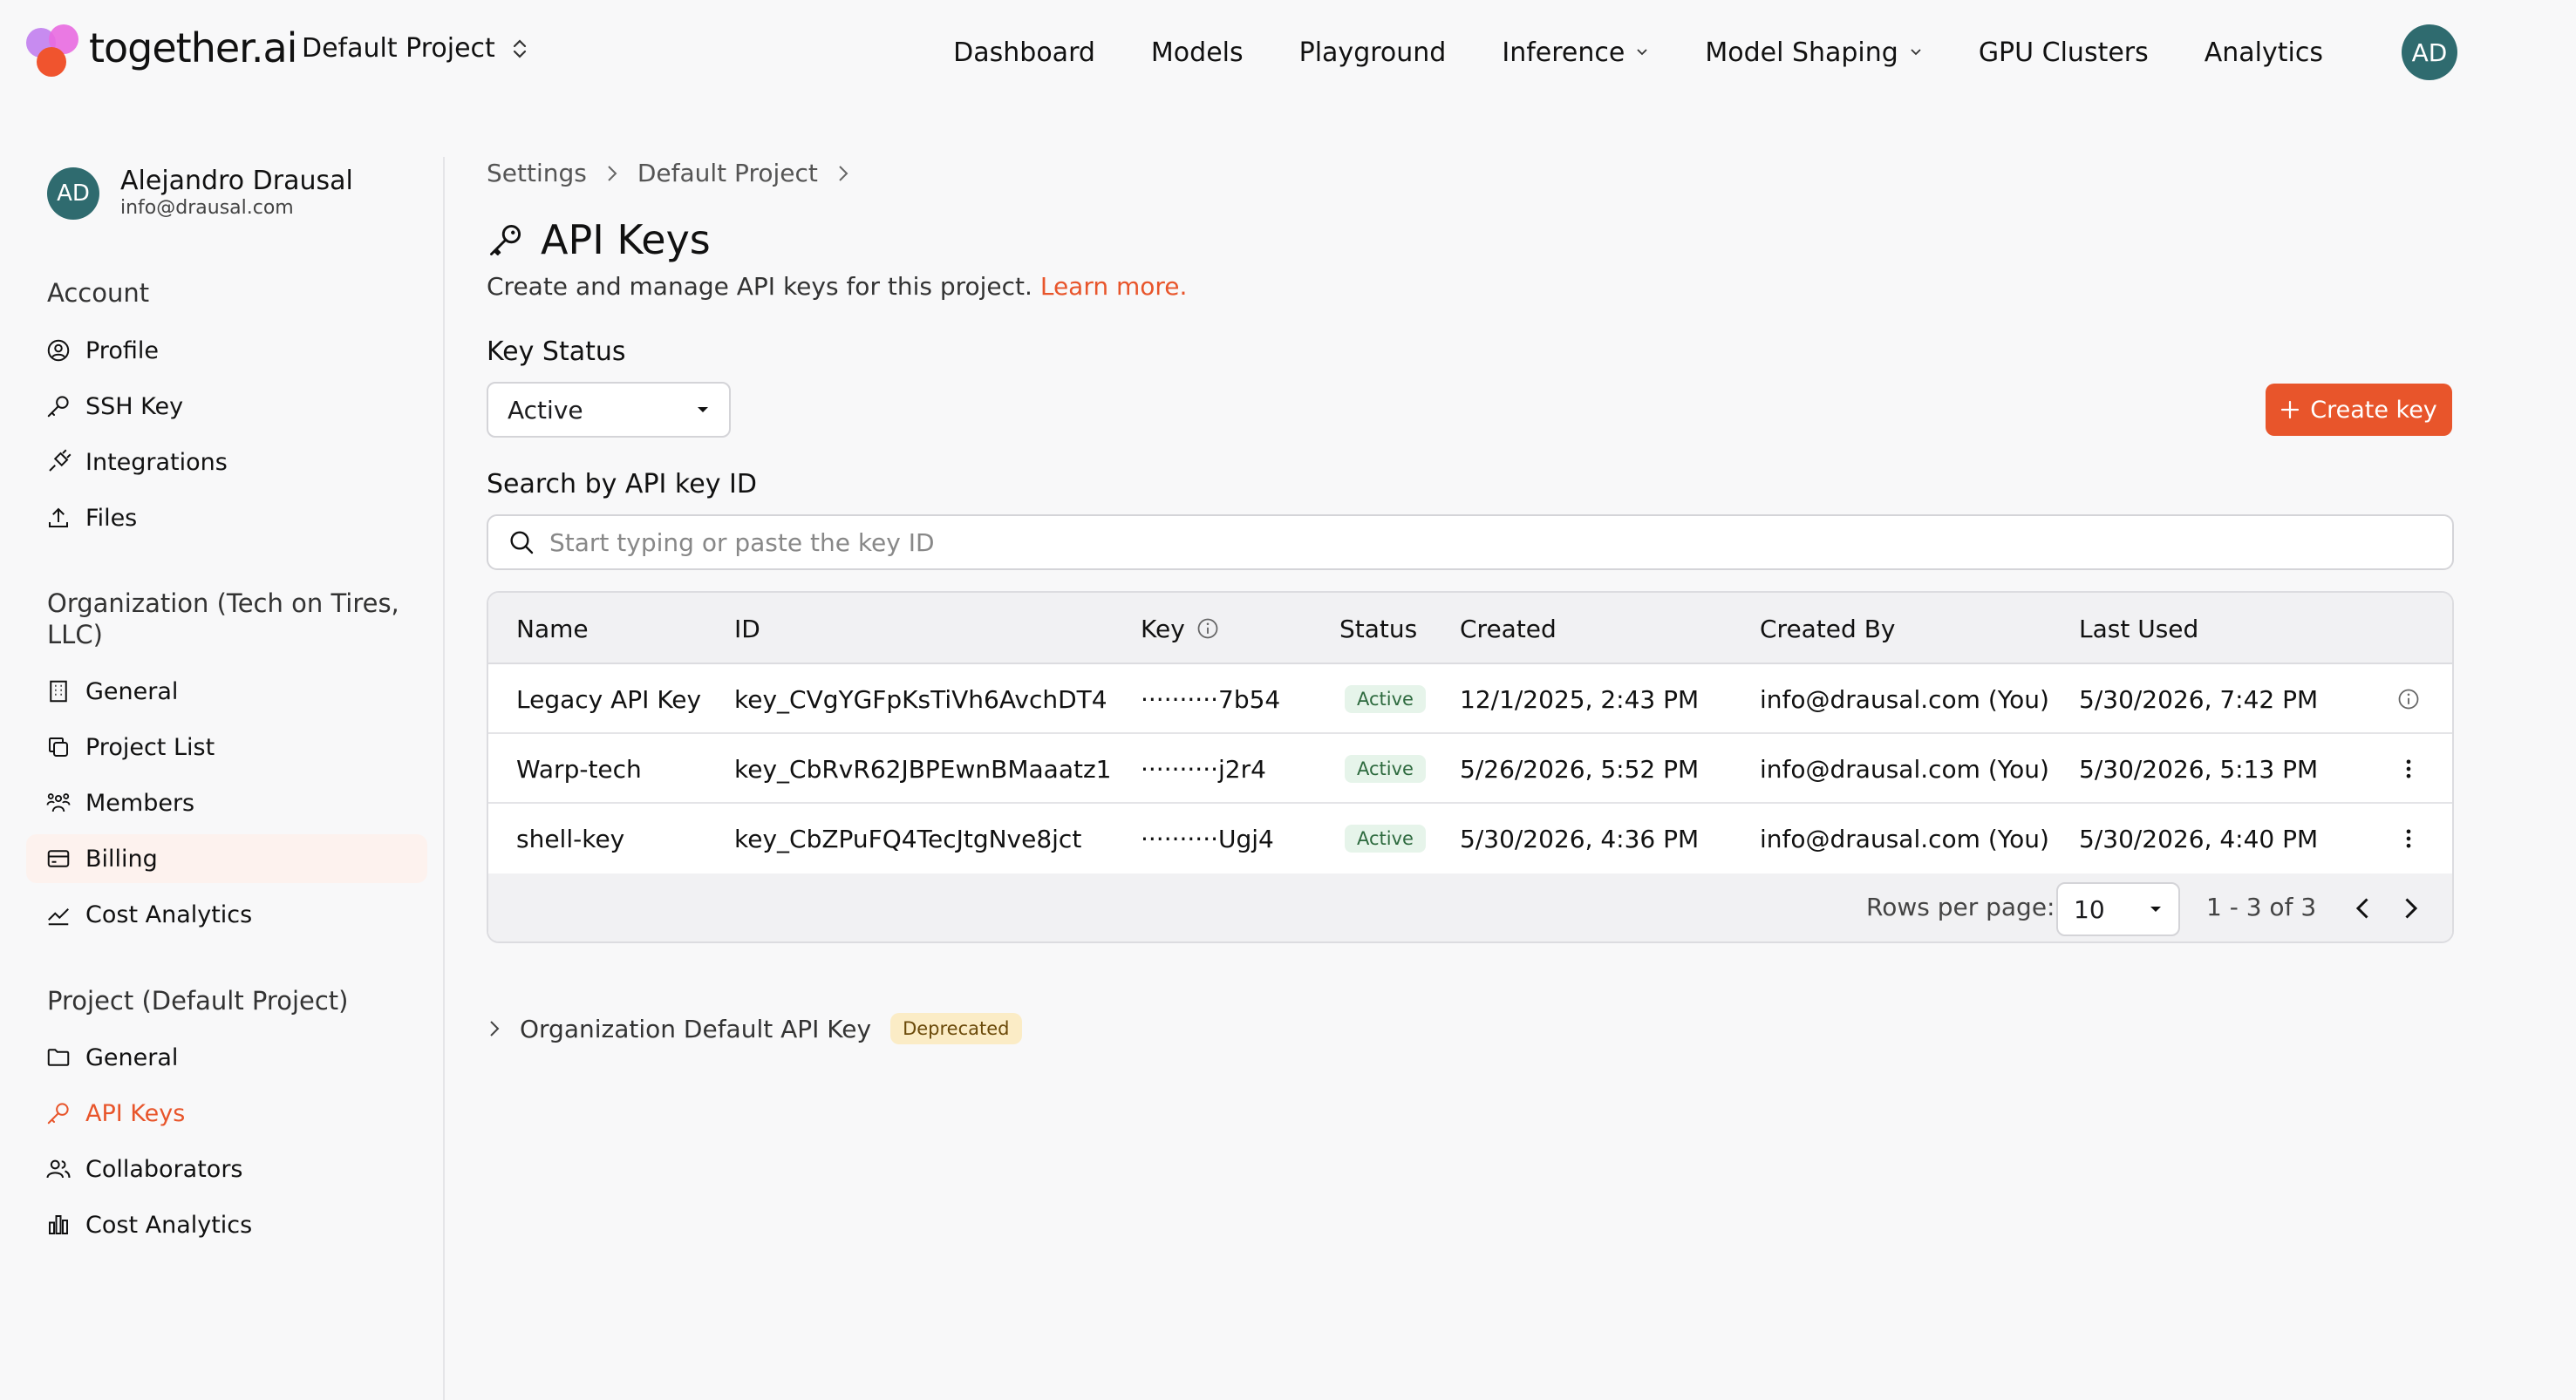 The height and width of the screenshot is (1400, 2576). What do you see at coordinates (227, 747) in the screenshot?
I see `sidebar-item-org-project-list: Project List` at bounding box center [227, 747].